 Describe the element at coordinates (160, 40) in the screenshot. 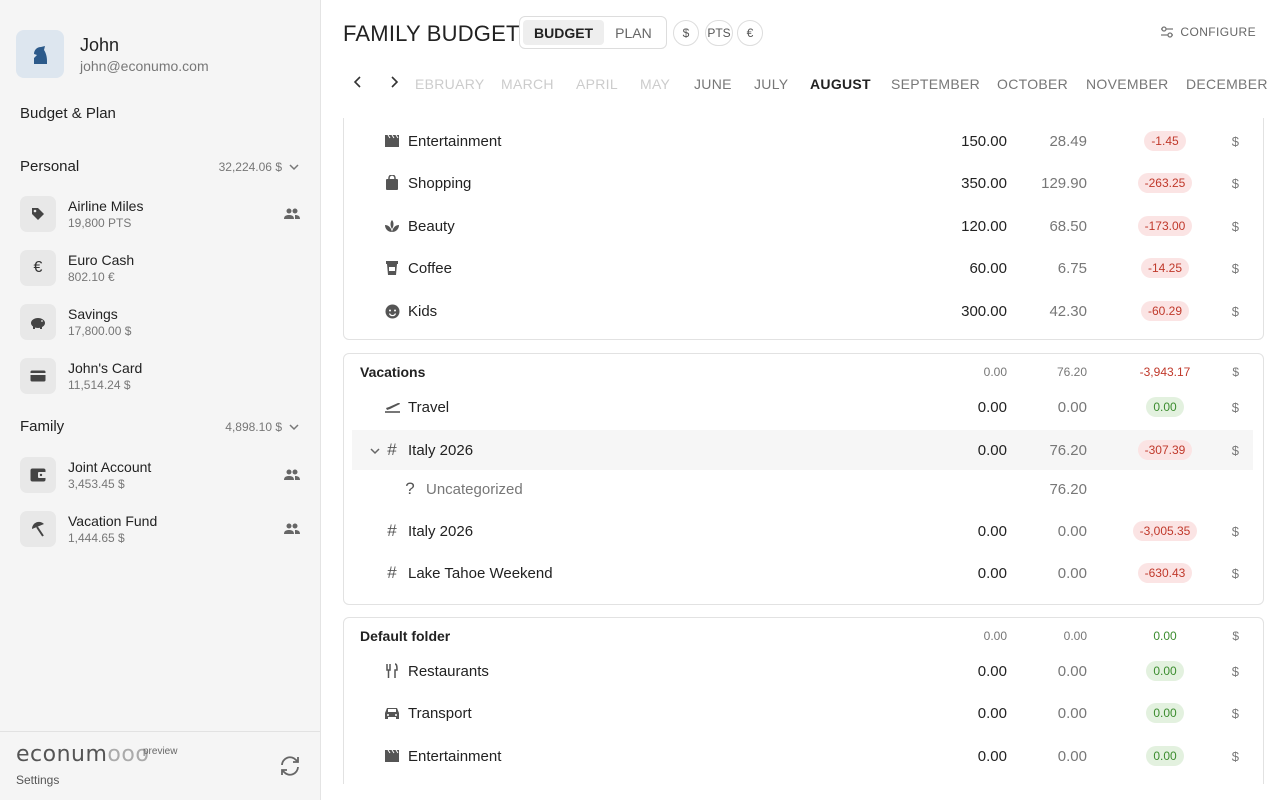

I see `user-profile: John john@econumo.com` at that location.